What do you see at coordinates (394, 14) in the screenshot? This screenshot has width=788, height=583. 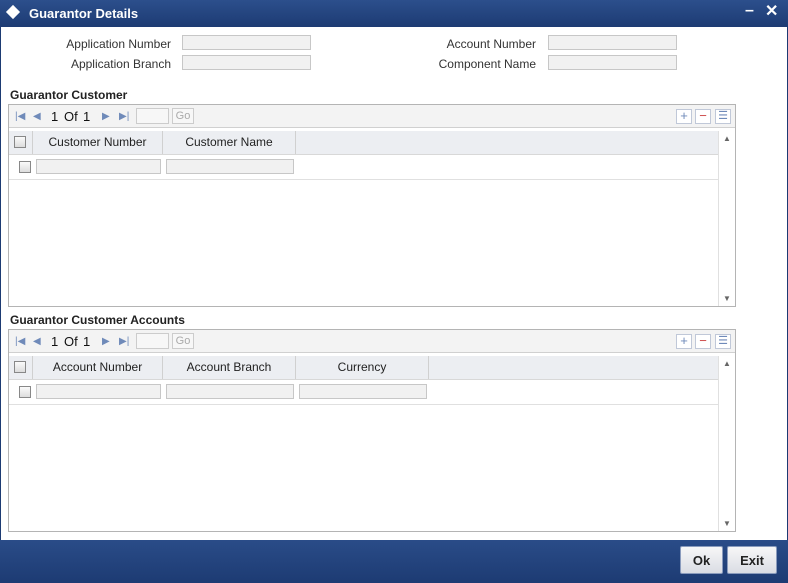 I see `window-titlebar: Guarantor Details – ✕` at bounding box center [394, 14].